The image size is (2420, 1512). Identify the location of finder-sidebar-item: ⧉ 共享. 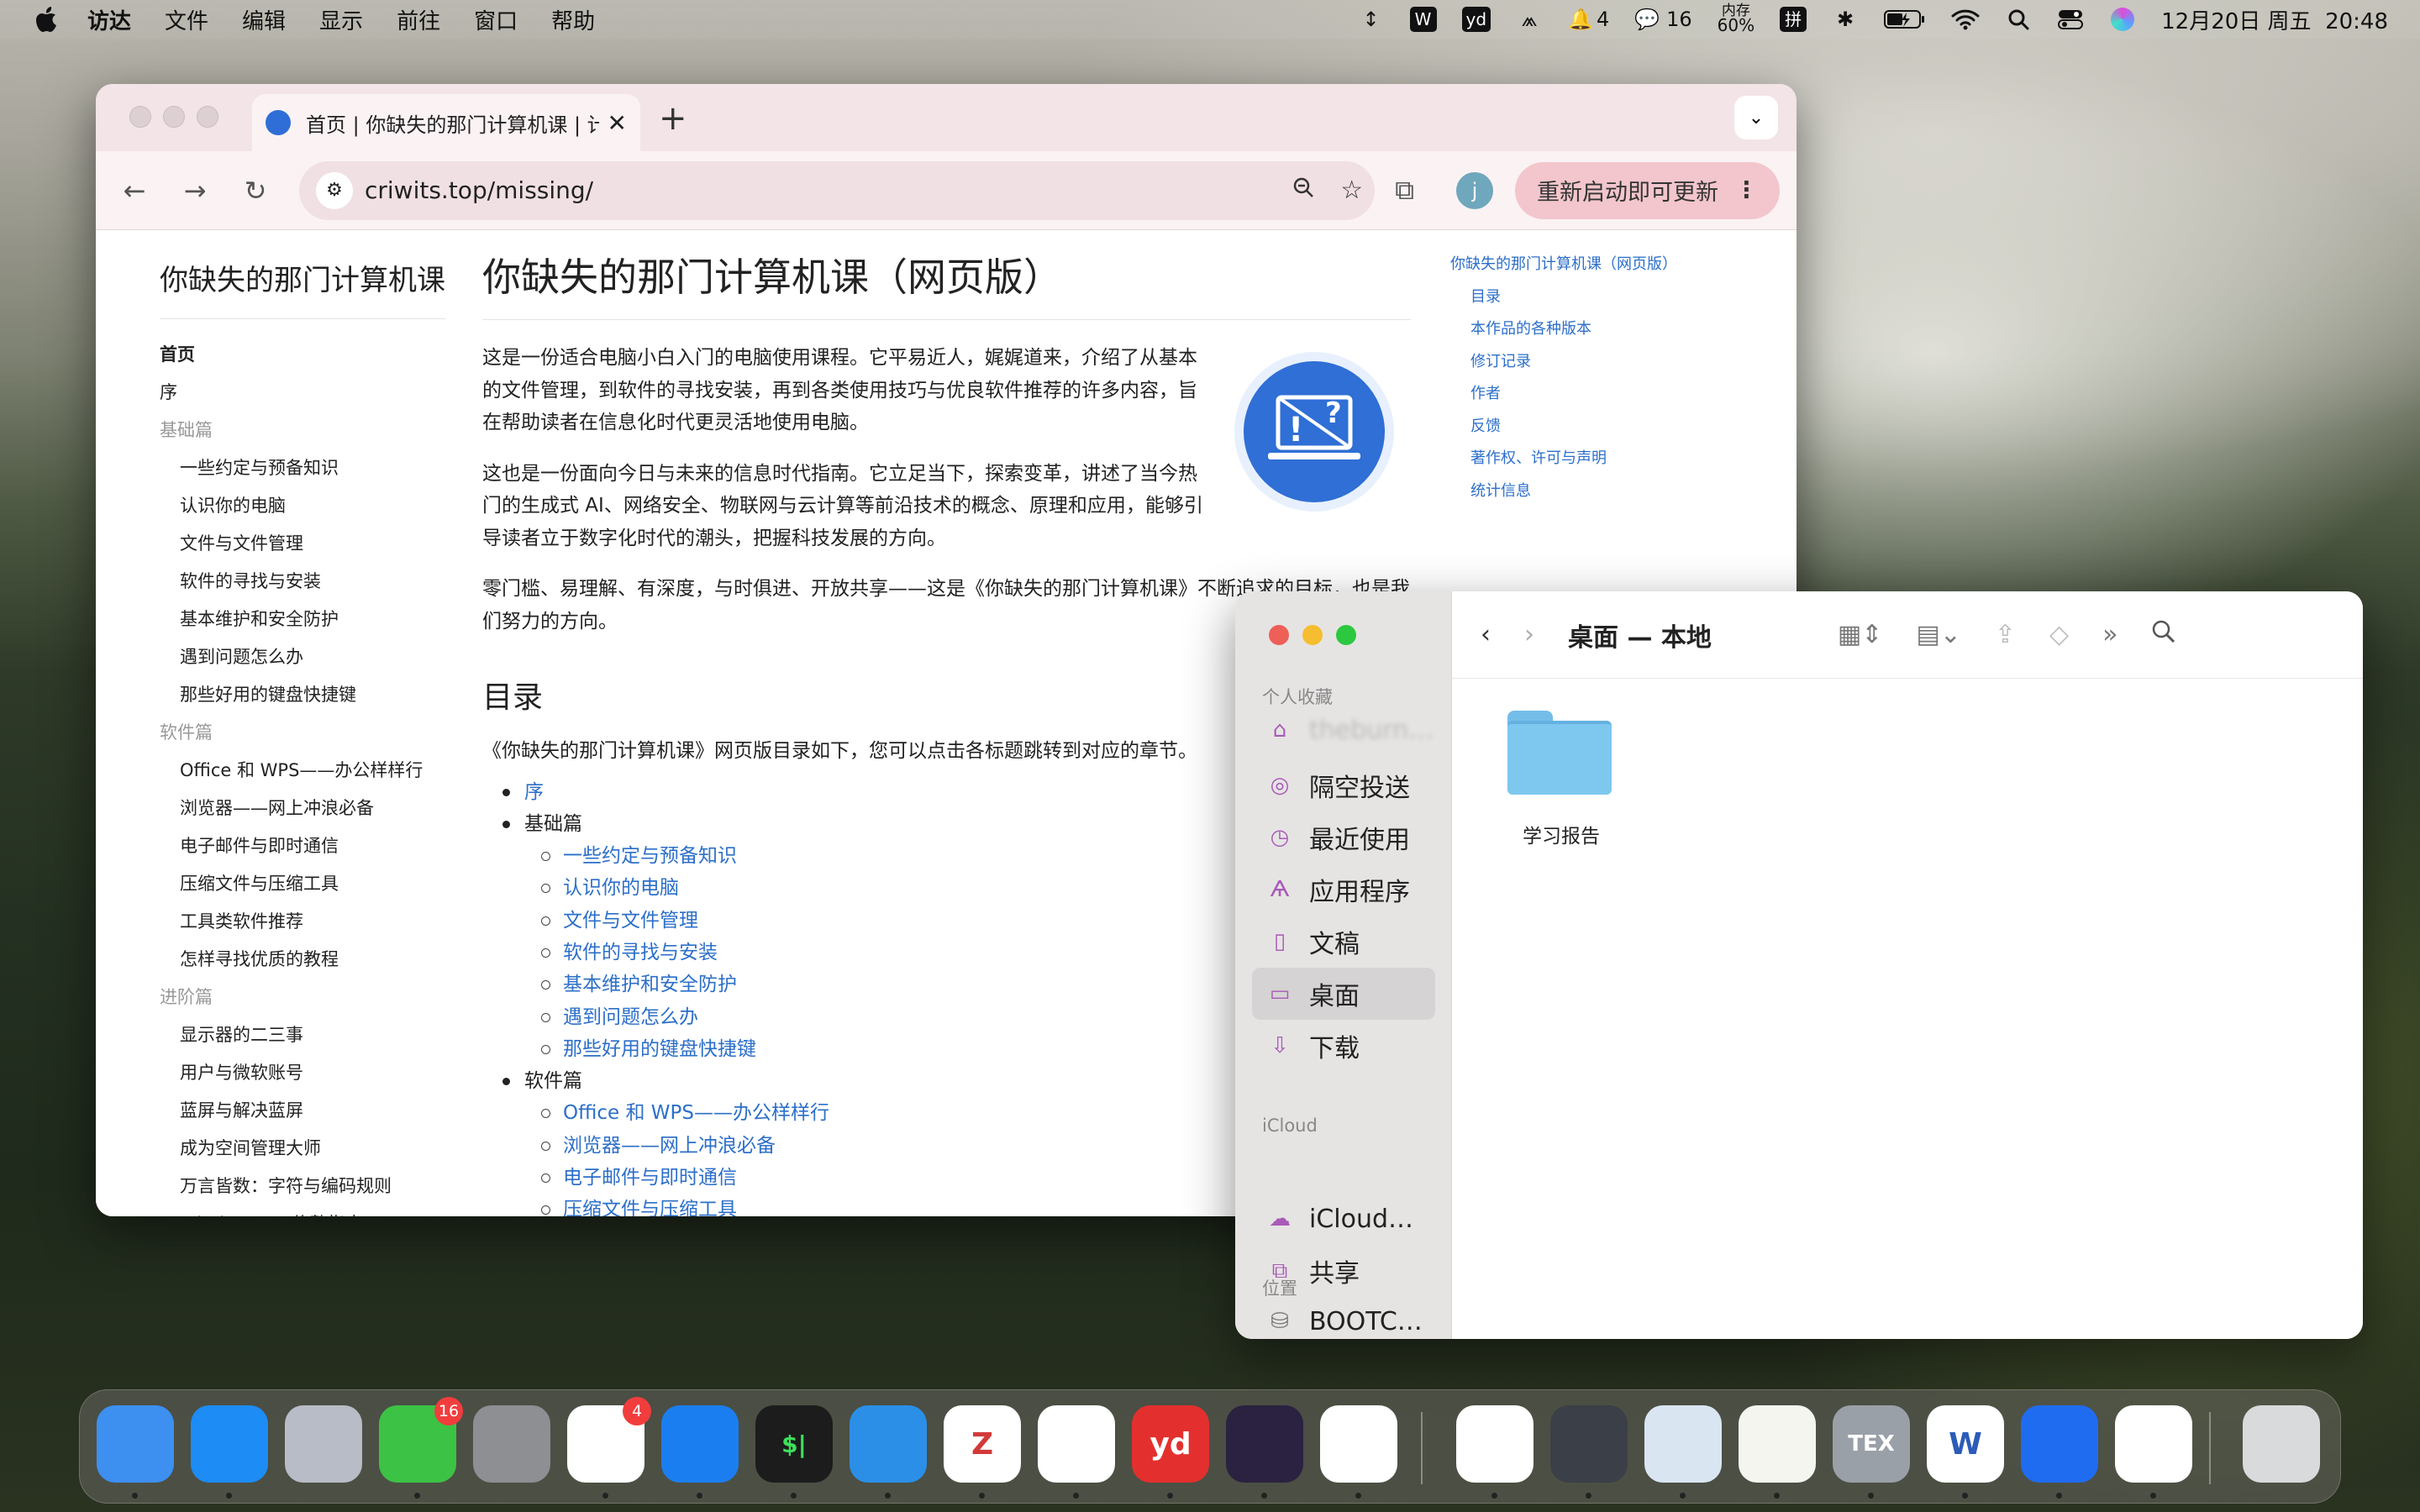
(1344, 1271).